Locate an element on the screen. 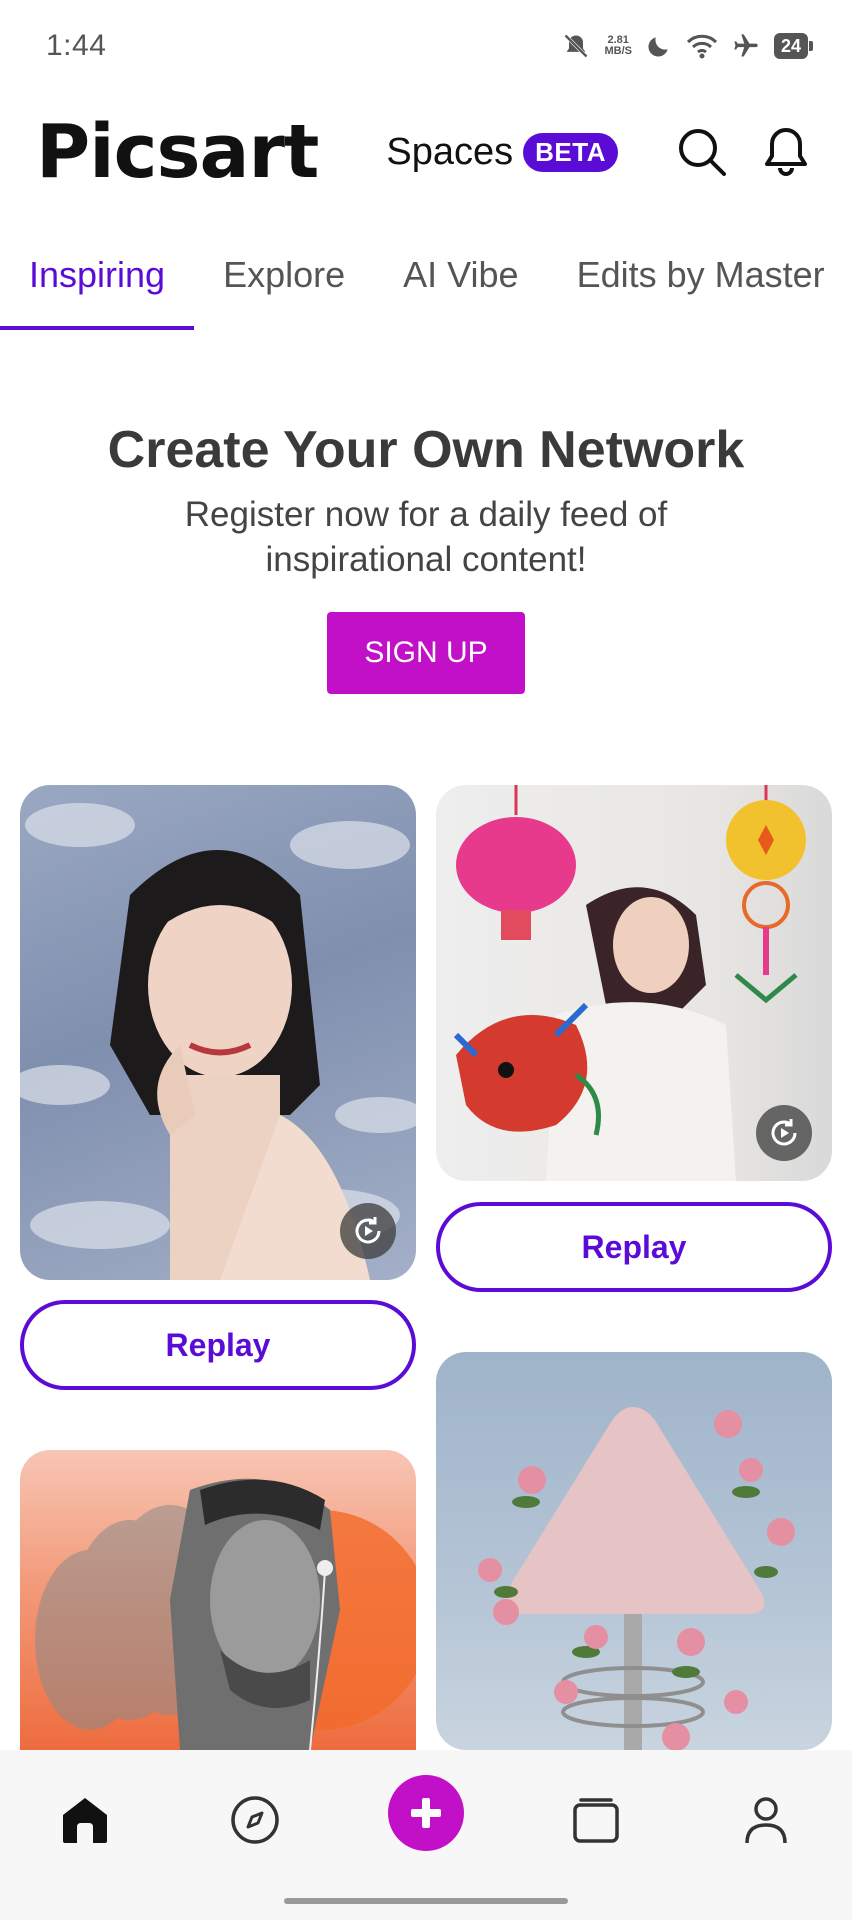 The image size is (852, 1920). notifications-button is located at coordinates (786, 152).